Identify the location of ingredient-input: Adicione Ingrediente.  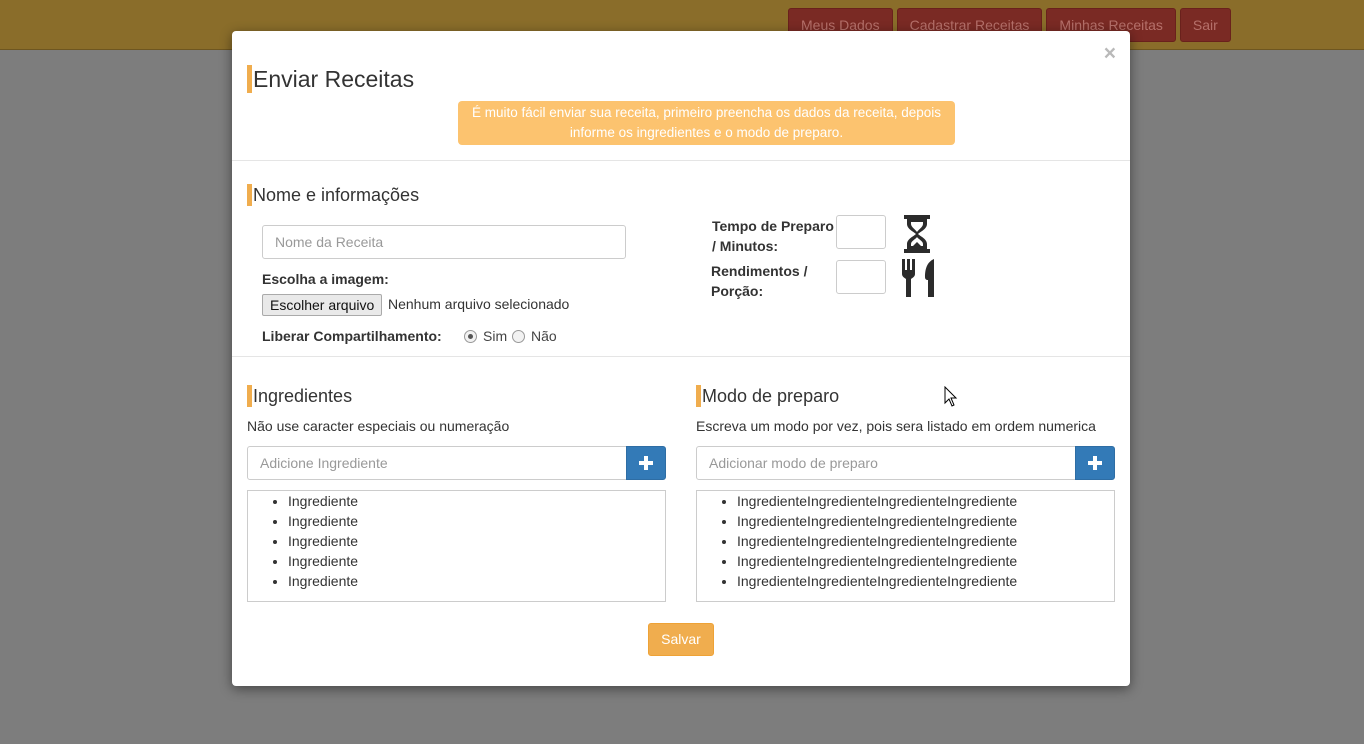
(437, 463).